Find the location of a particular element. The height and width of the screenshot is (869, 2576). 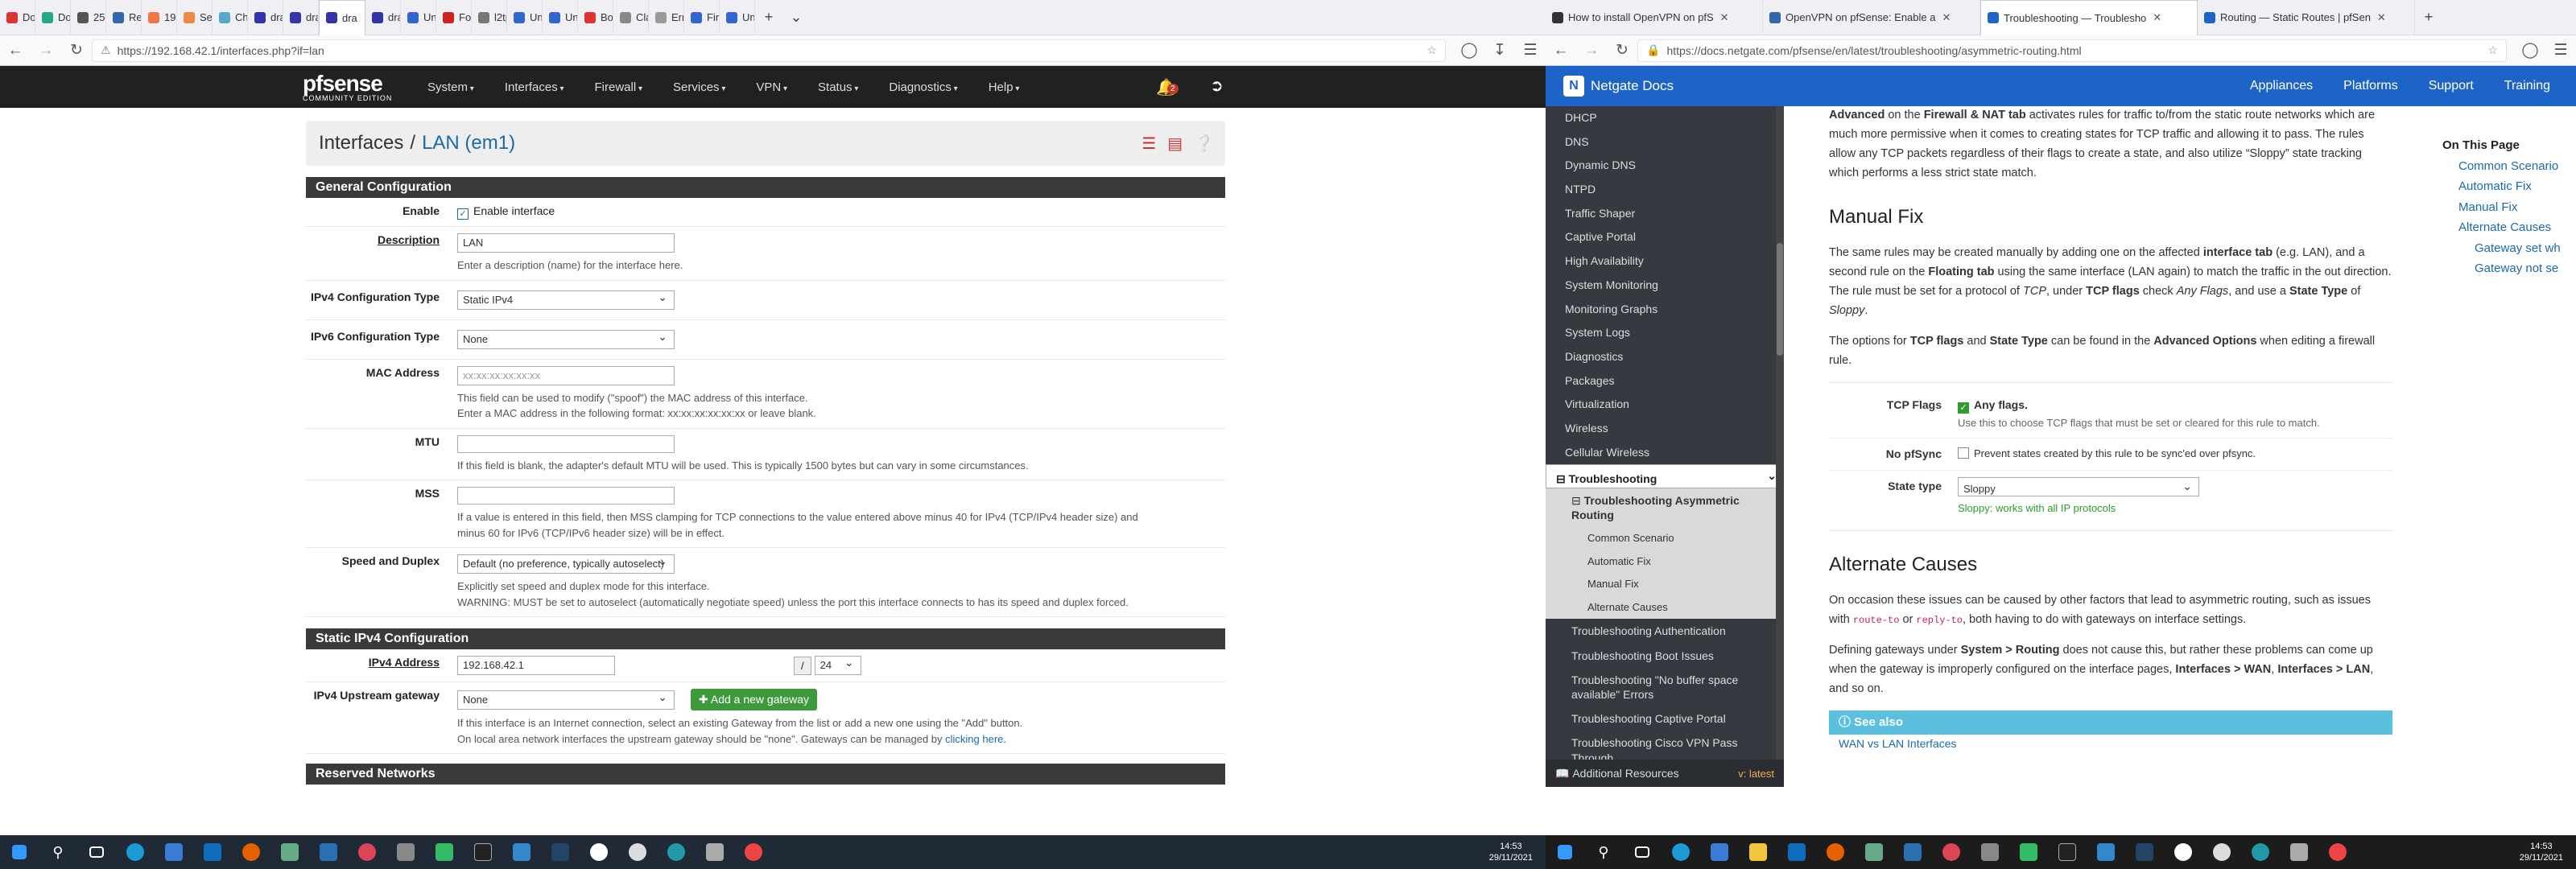

mtu-input is located at coordinates (566, 443).